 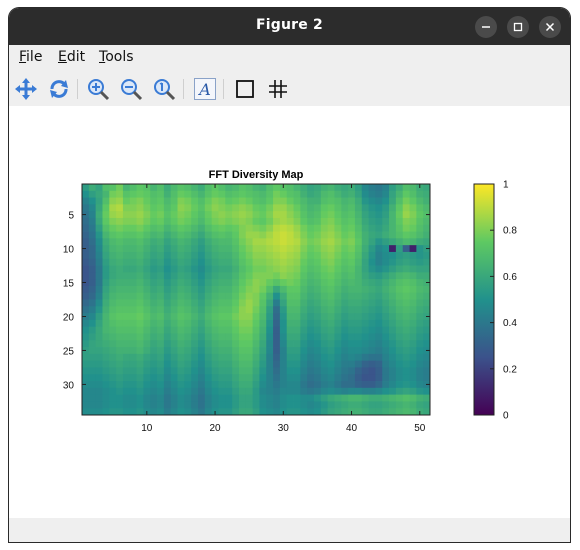 I want to click on menu-edit: Edit, so click(x=71, y=57).